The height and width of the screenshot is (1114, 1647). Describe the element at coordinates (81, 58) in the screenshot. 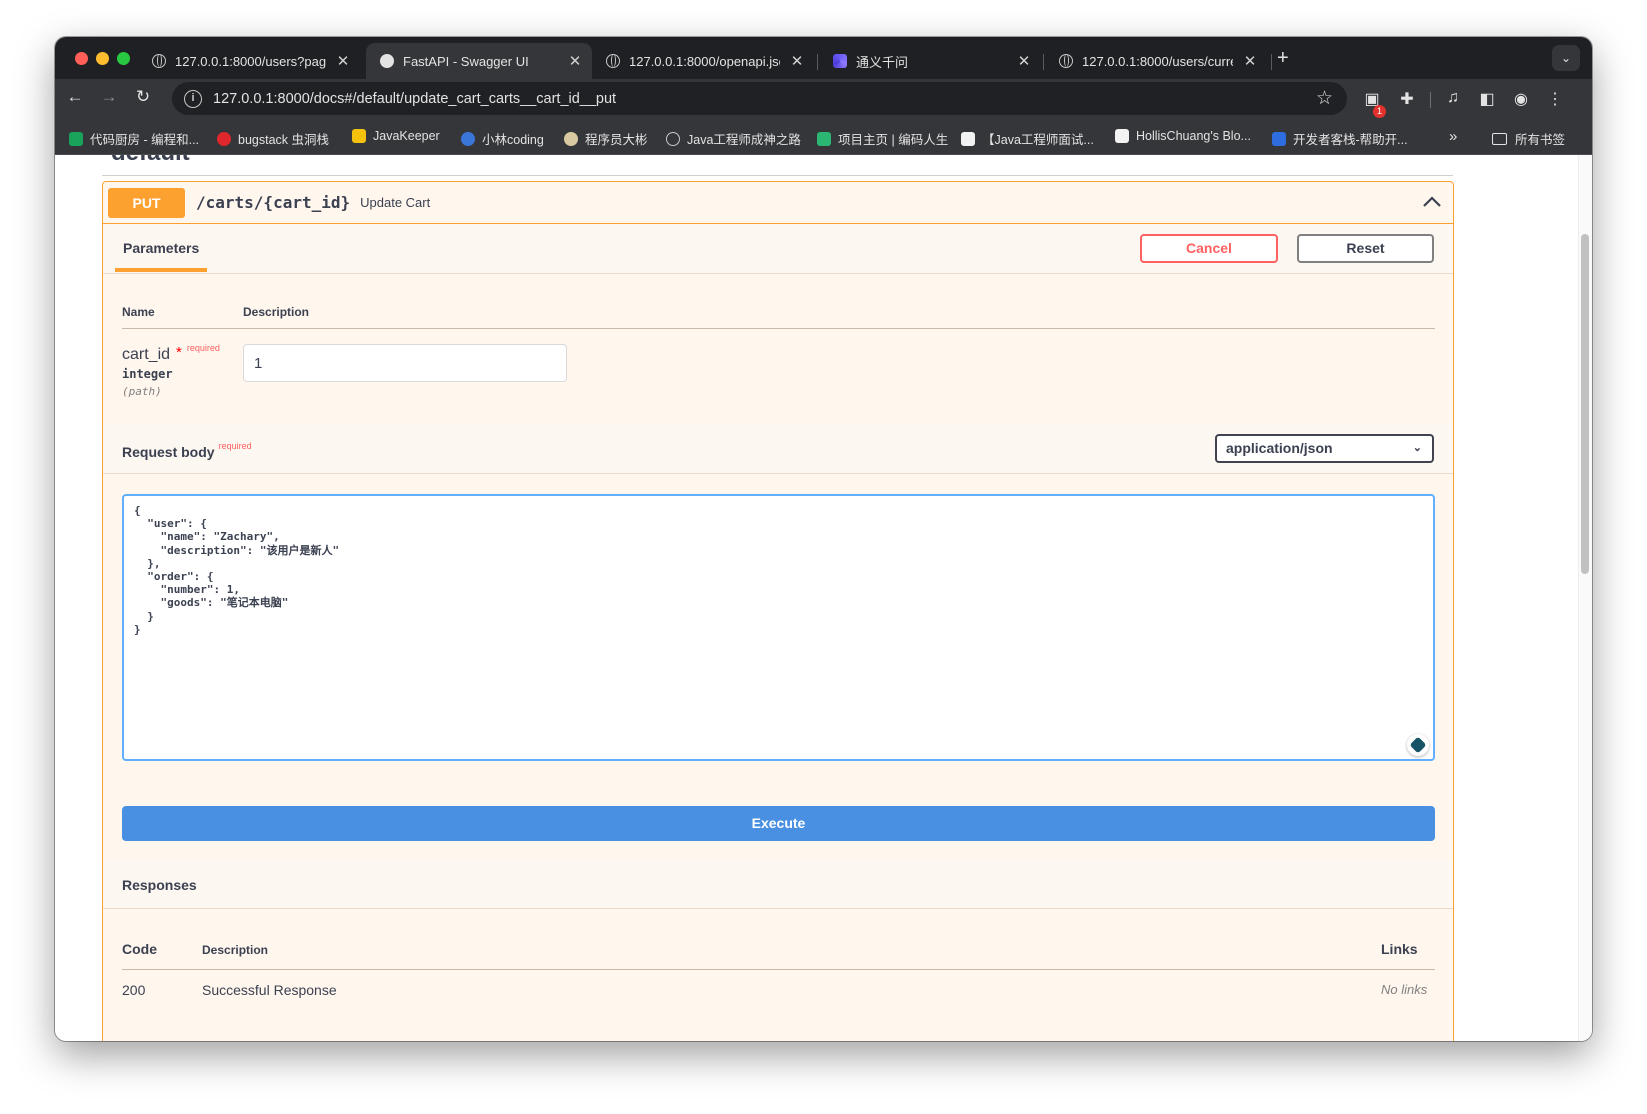

I see `close-window-button` at that location.